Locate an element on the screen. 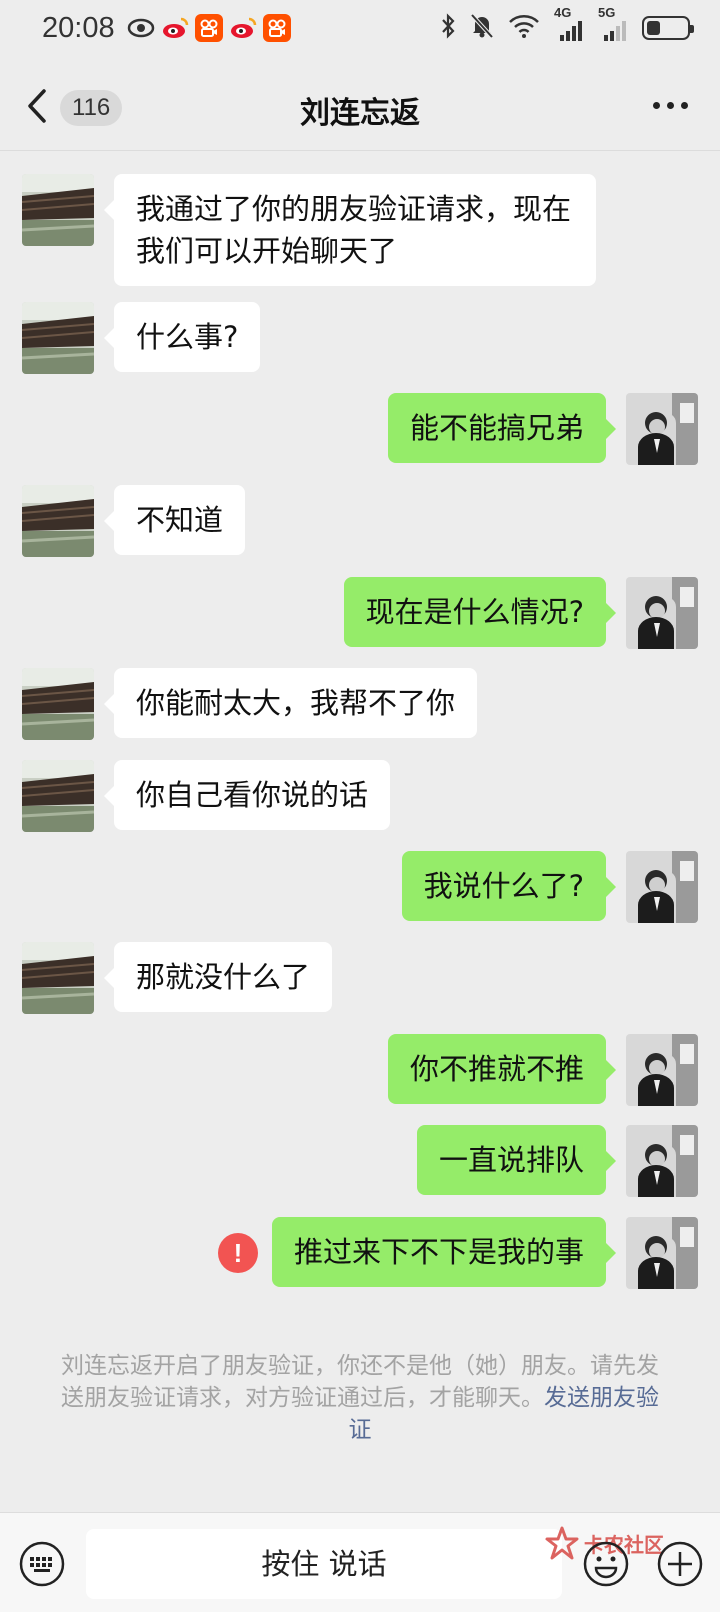 This screenshot has height=1612, width=720. message-sent: 我说什么了? is located at coordinates (549, 887).